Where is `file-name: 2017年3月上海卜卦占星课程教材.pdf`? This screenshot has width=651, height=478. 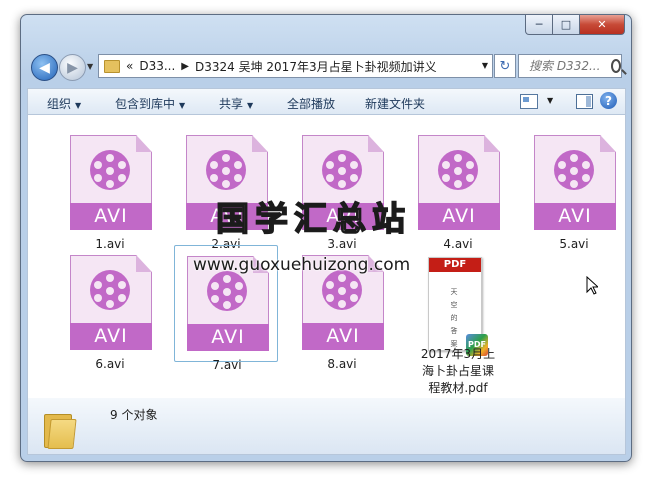 file-name: 2017年3月上海卜卦占星课程教材.pdf is located at coordinates (458, 371).